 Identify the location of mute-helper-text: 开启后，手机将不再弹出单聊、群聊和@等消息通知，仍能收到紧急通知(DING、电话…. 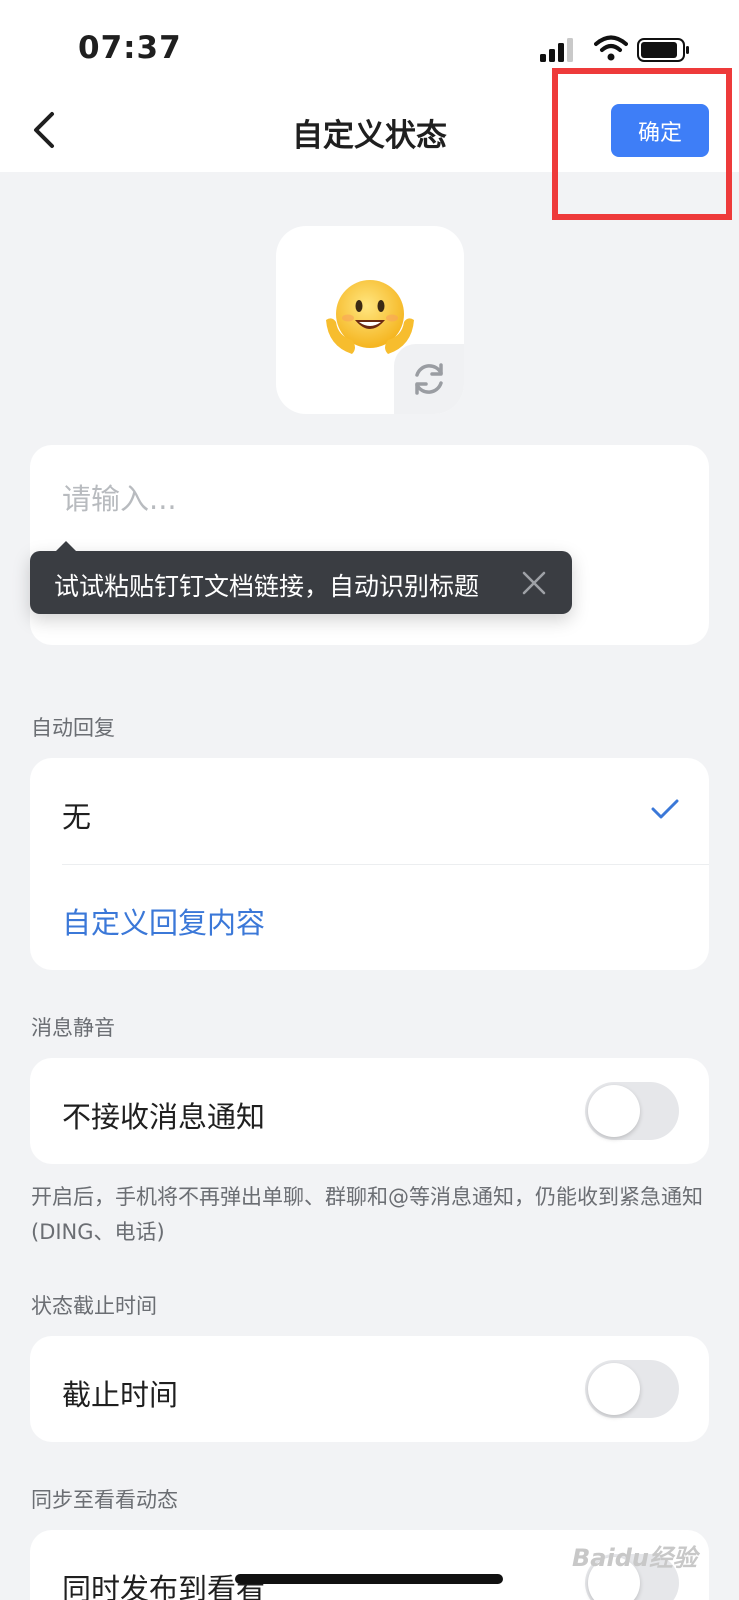
(367, 1214).